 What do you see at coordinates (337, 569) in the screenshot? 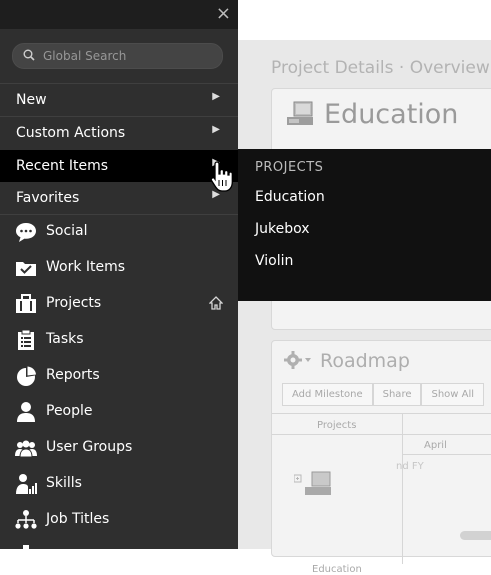
I see `row-project-label: Education` at bounding box center [337, 569].